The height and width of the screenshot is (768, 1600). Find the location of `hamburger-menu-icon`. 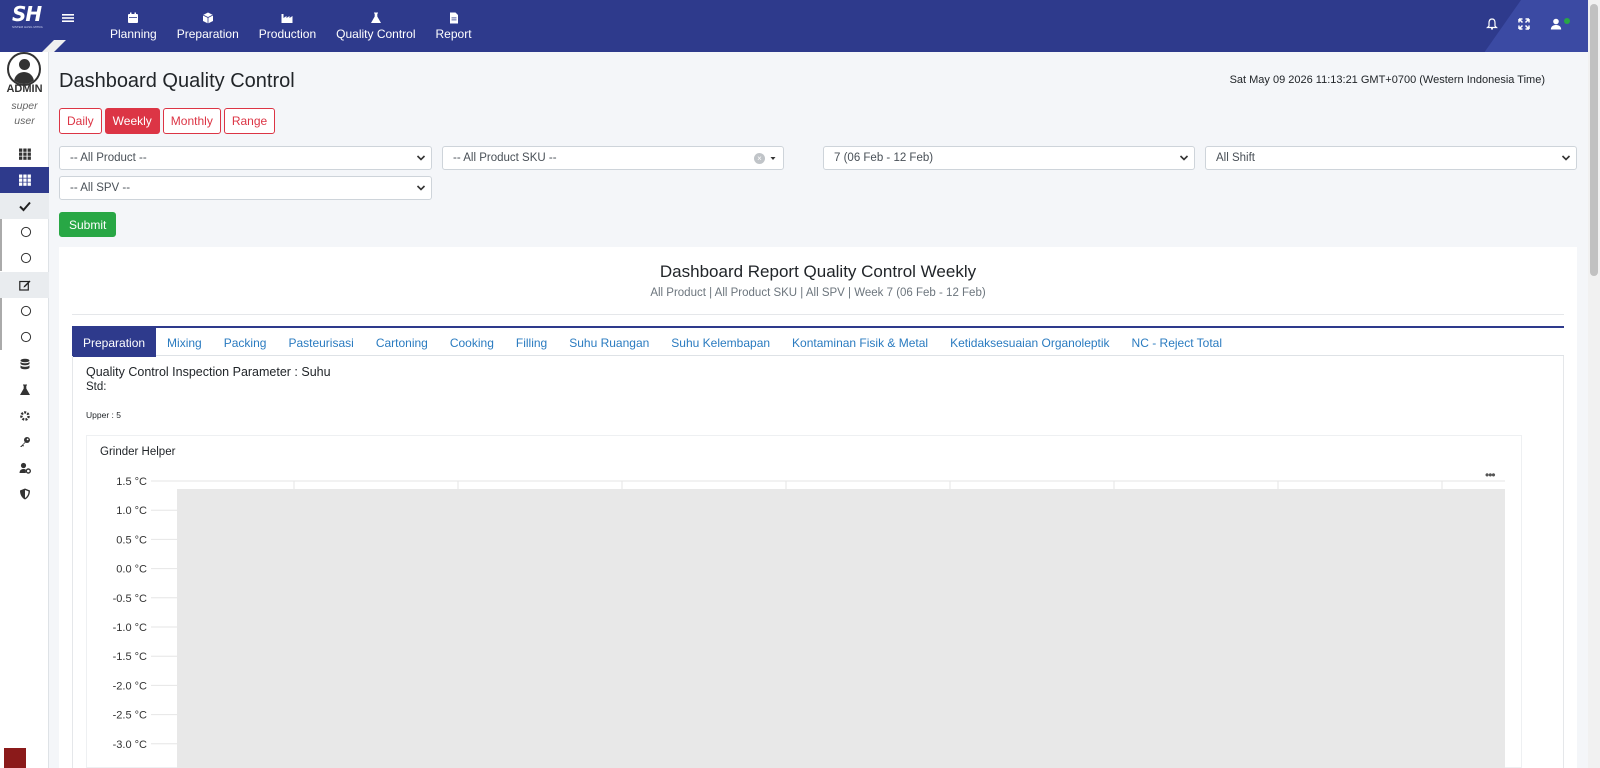

hamburger-menu-icon is located at coordinates (69, 19).